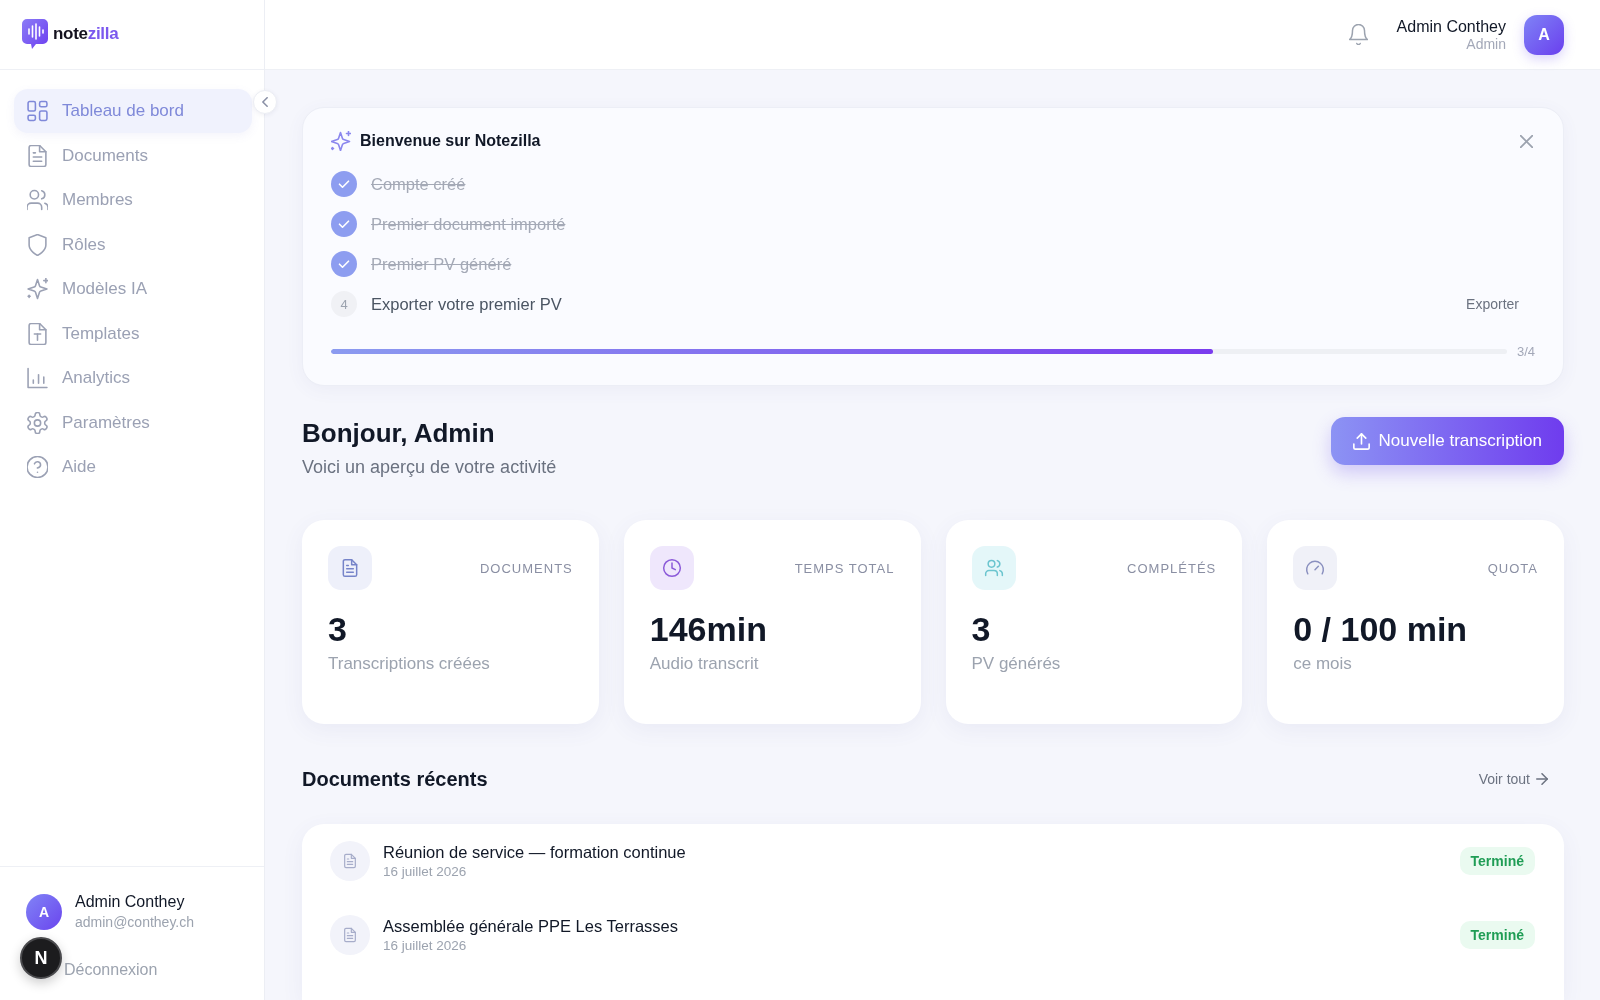  Describe the element at coordinates (526, 568) in the screenshot. I see `stat-label: DOCUMENTS` at that location.